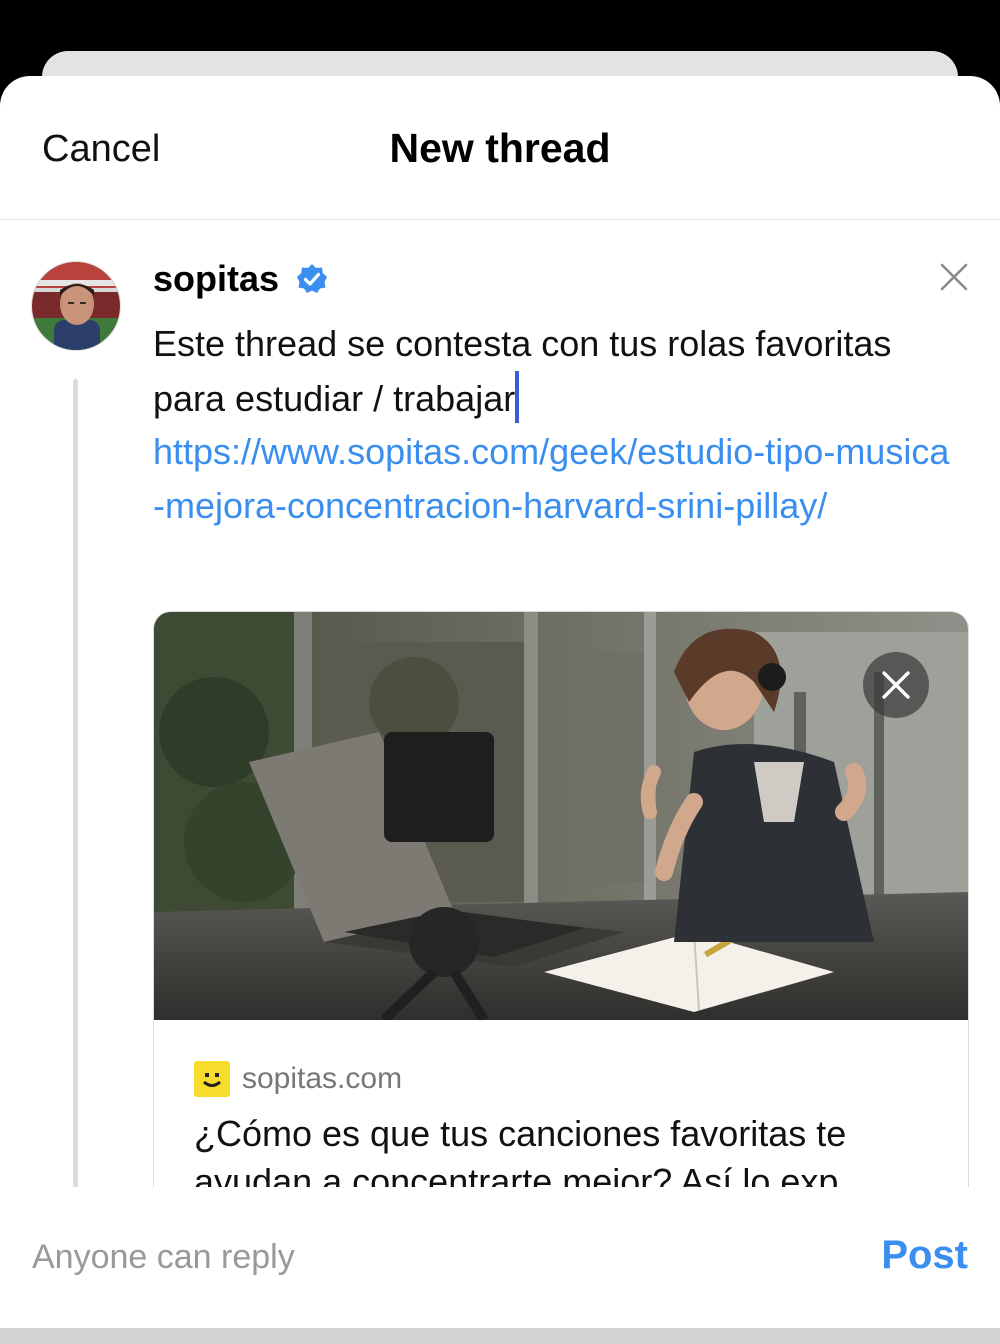  Describe the element at coordinates (517, 397) in the screenshot. I see `text-cursor` at that location.